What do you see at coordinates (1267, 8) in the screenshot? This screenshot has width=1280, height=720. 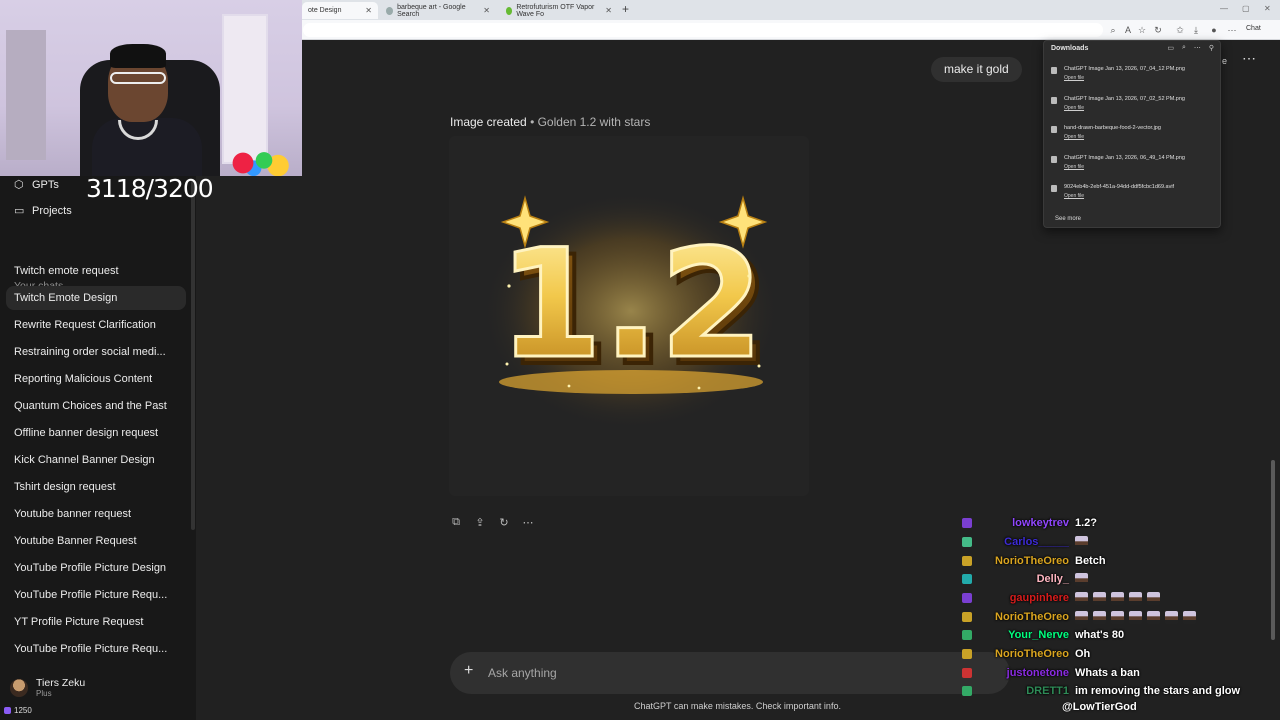 I see `close-window-icon: ✕` at bounding box center [1267, 8].